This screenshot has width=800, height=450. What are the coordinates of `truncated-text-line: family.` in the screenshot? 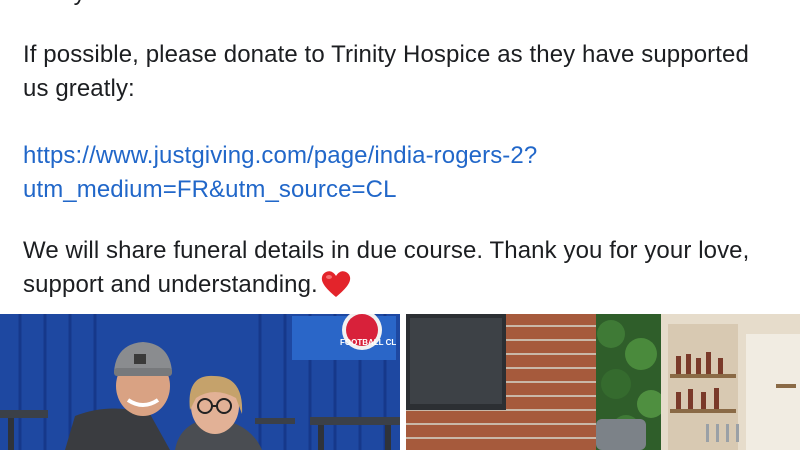 It's located at (57, 5).